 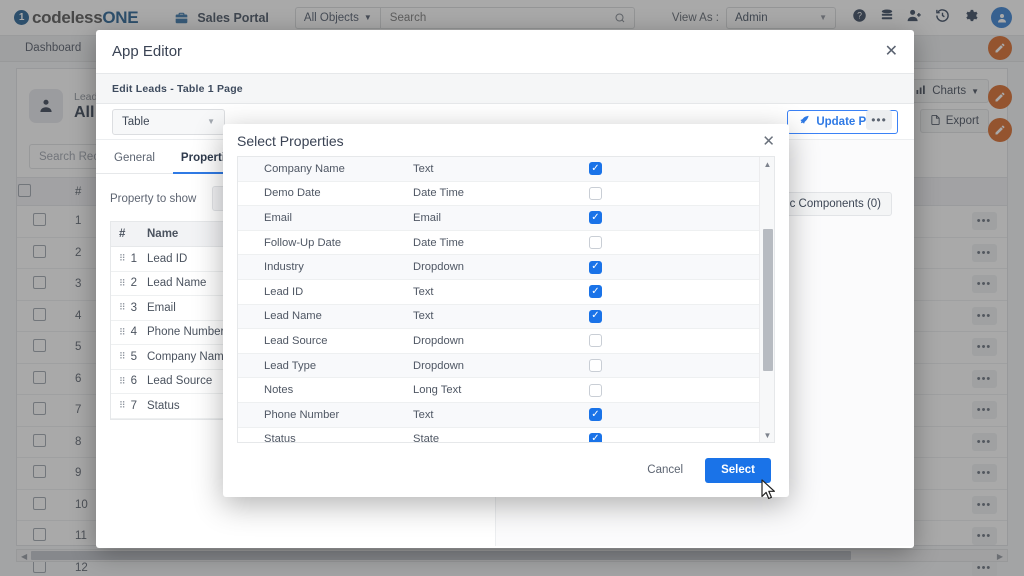 What do you see at coordinates (879, 120) in the screenshot?
I see `preview-overflow-menu: •••` at bounding box center [879, 120].